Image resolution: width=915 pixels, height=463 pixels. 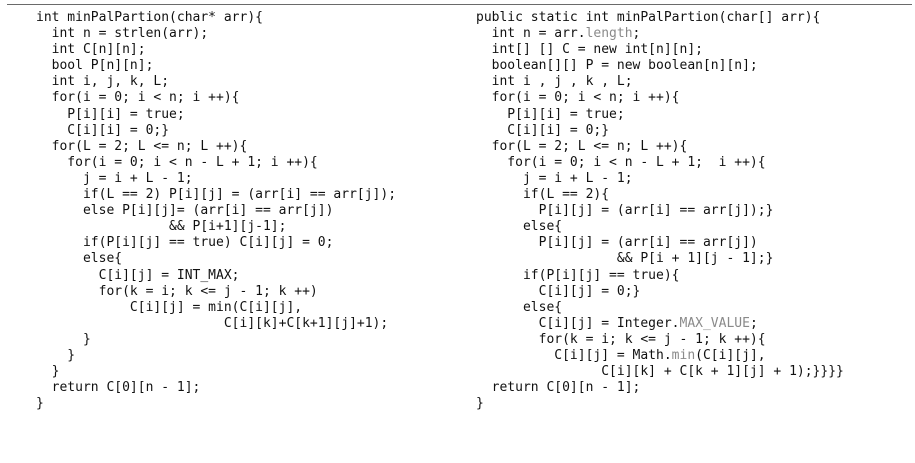 I want to click on c-code-line: C[i][j] = INT_MAX;, so click(x=138, y=275).